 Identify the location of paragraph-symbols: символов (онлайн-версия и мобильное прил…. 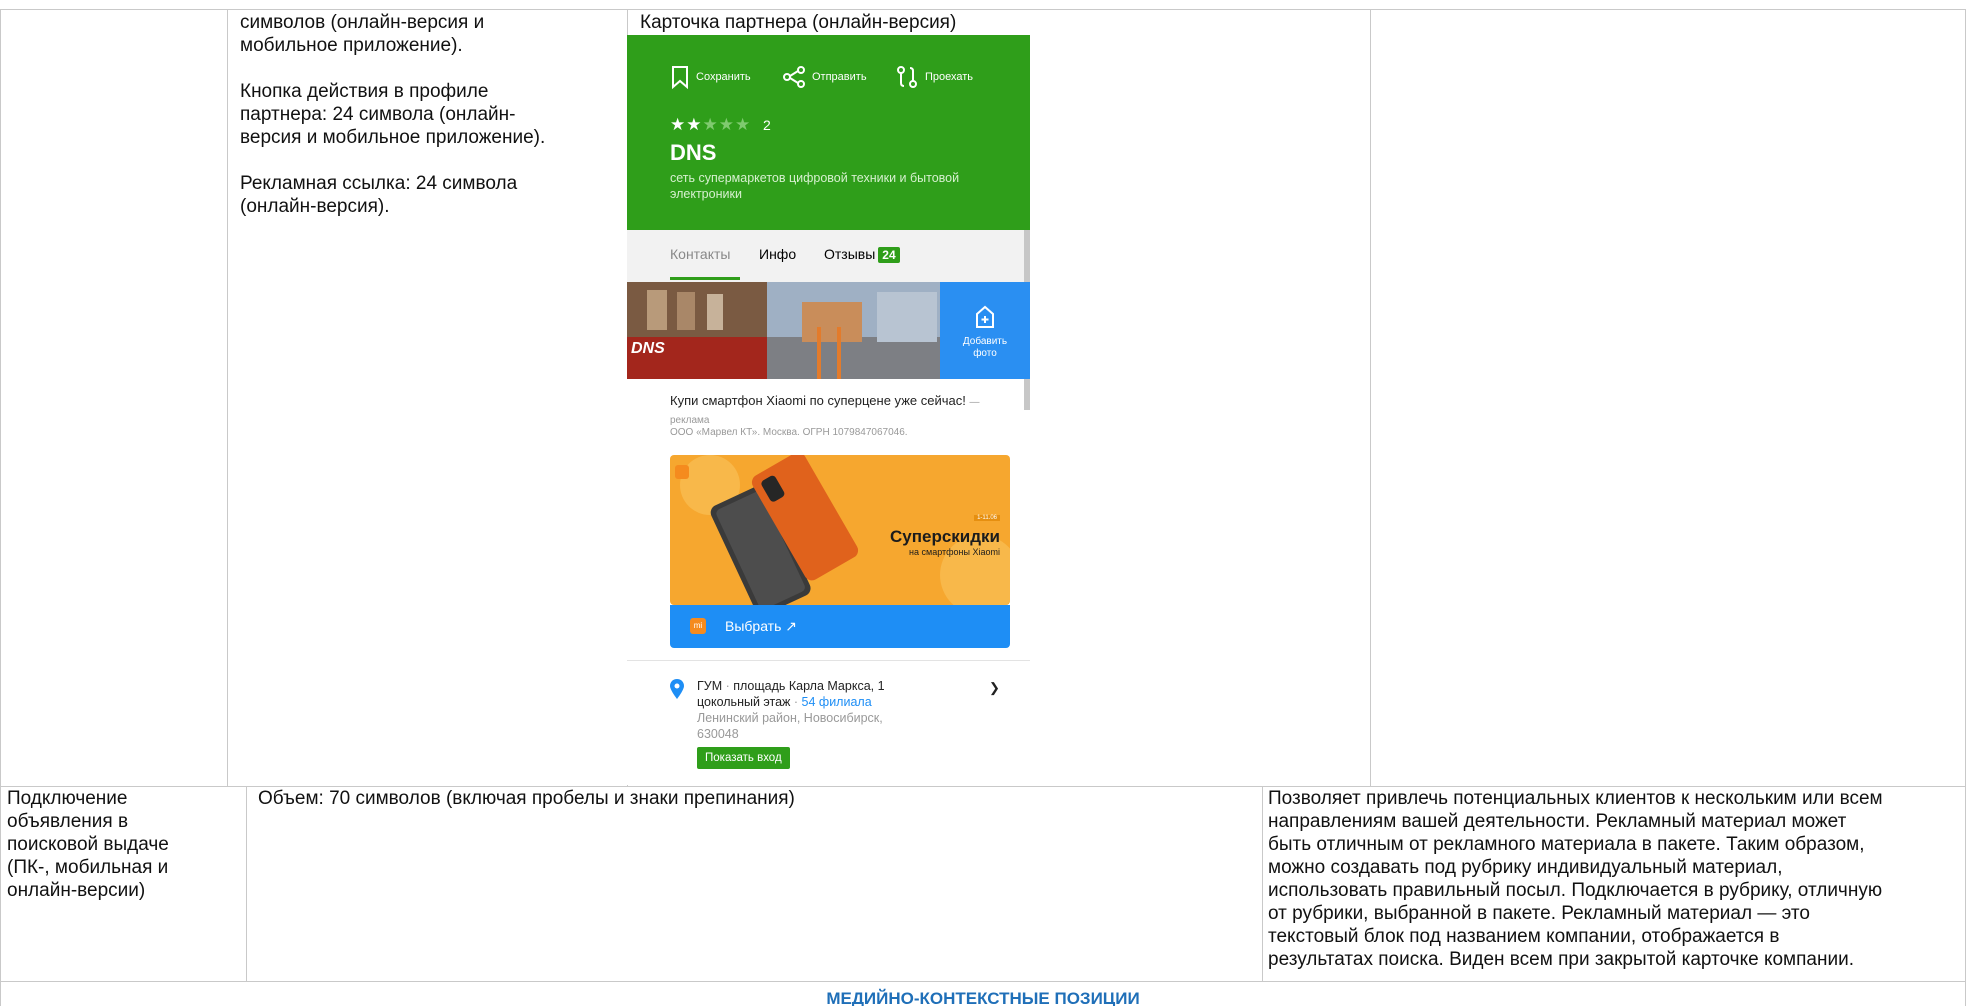
(362, 34).